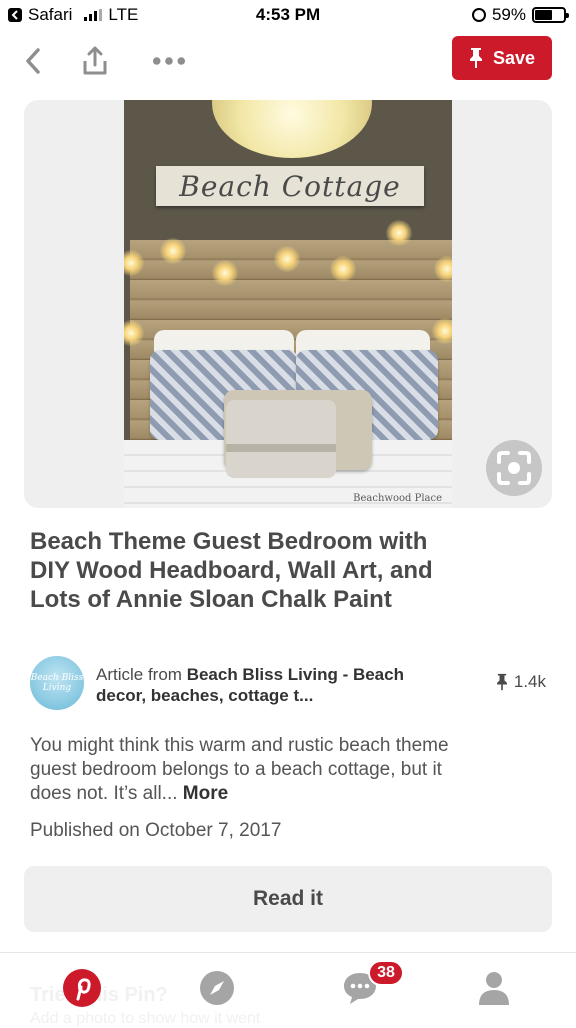 This screenshot has height=1028, width=576. Describe the element at coordinates (145, 1018) in the screenshot. I see `tried-this-pin-subtitle: Add a photo to show how it went` at that location.